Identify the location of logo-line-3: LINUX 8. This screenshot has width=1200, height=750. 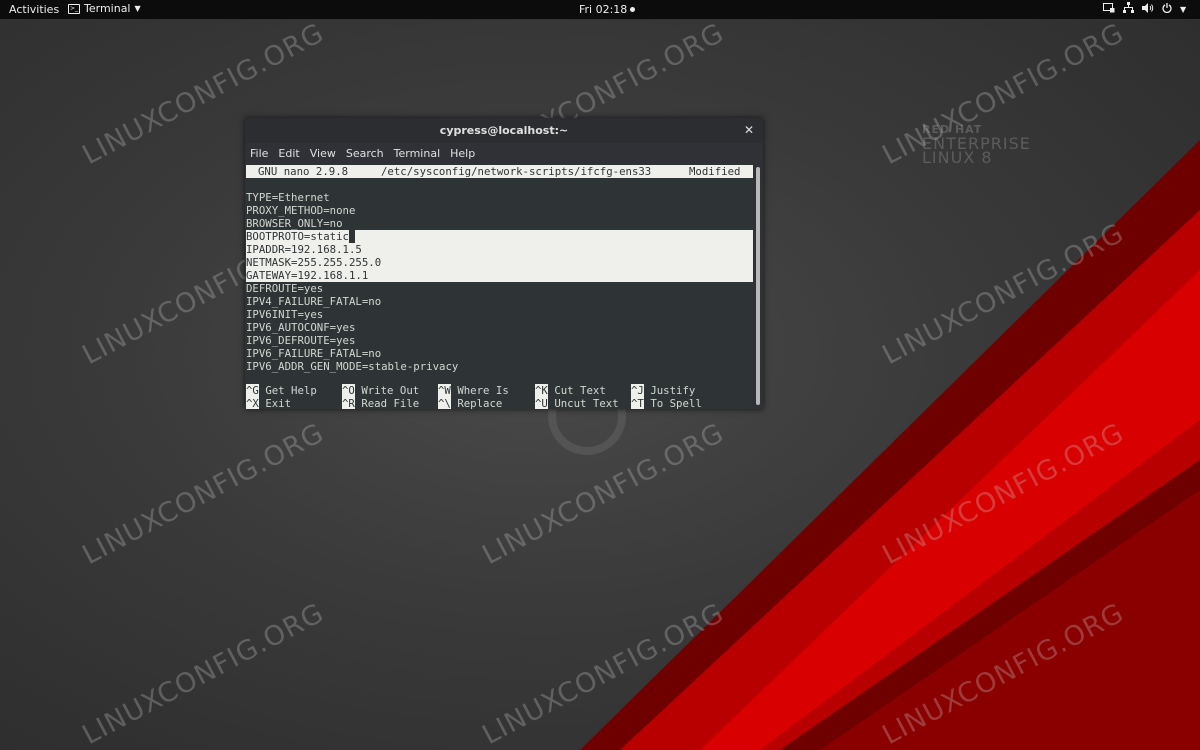
(957, 157).